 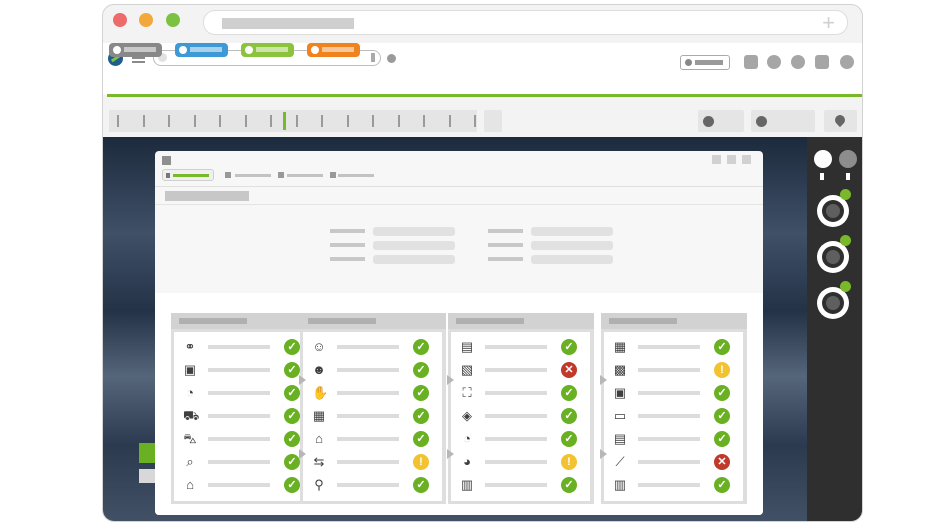 What do you see at coordinates (569, 370) in the screenshot?
I see `error-x-icon: ✕` at bounding box center [569, 370].